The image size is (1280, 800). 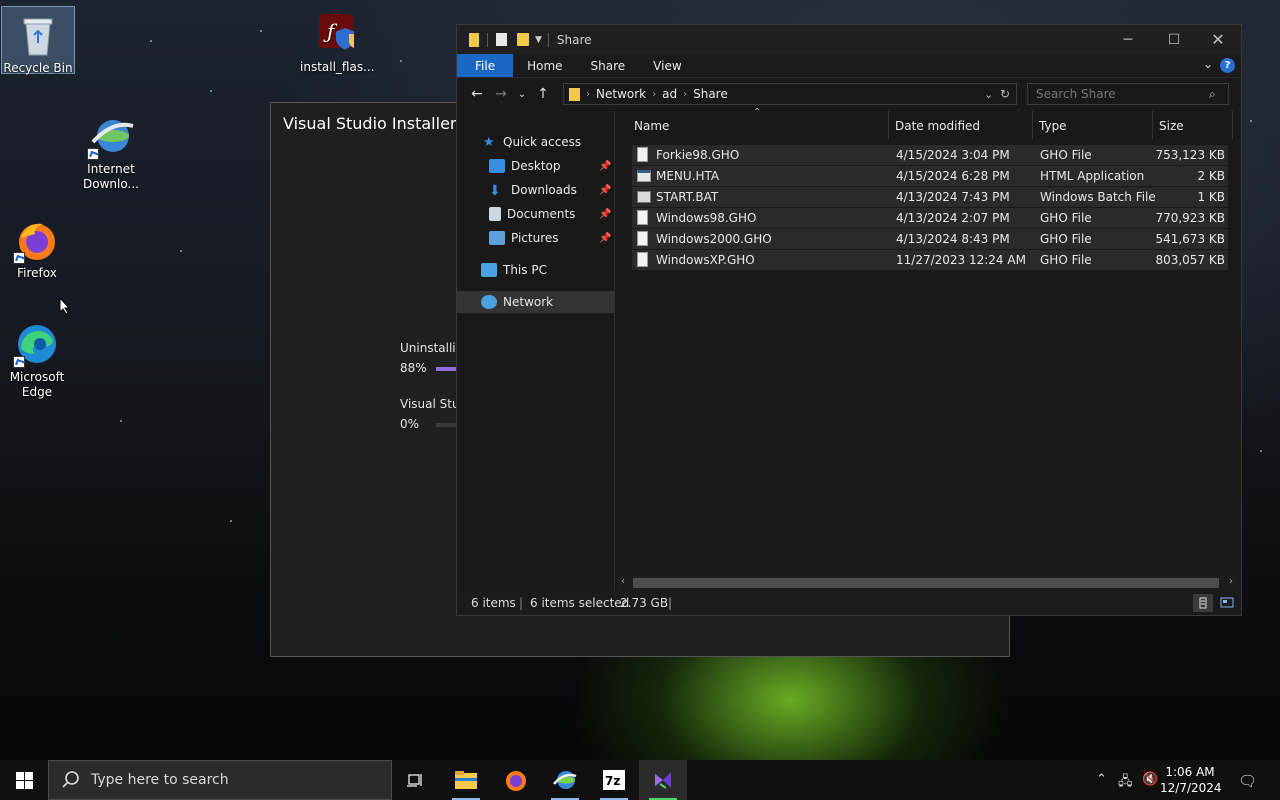 I want to click on file-type: GHO File, so click(x=1066, y=155).